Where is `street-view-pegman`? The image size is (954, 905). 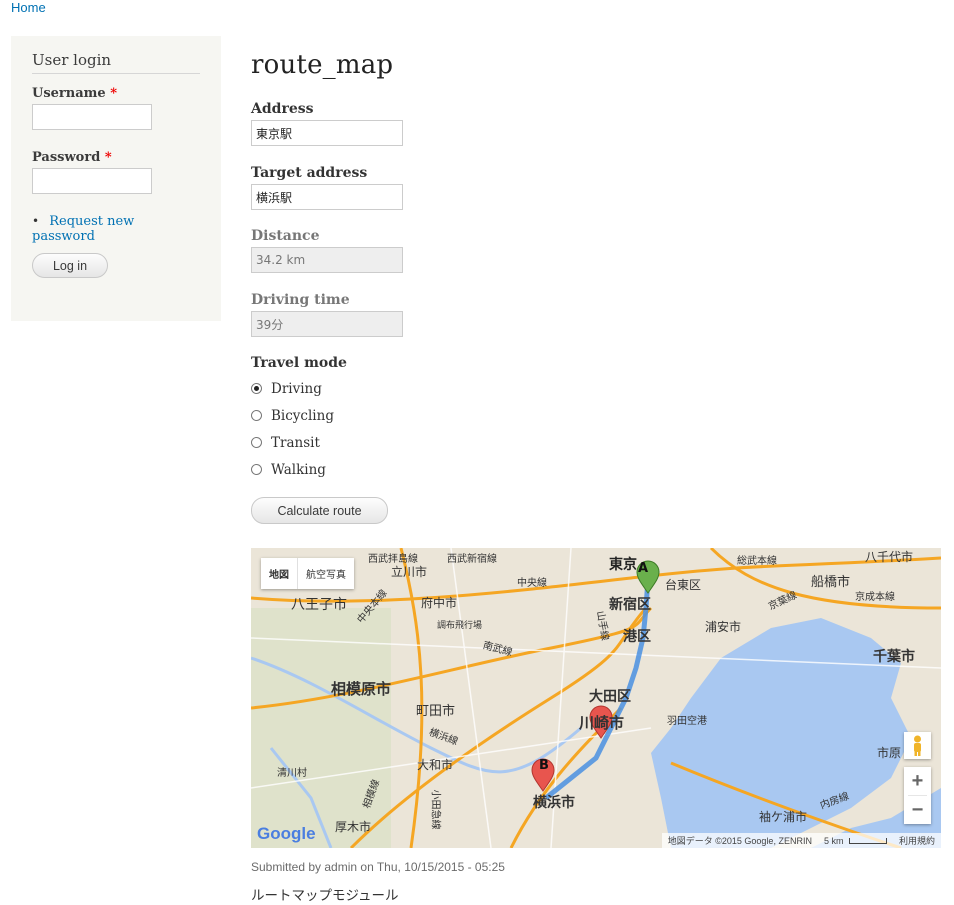 street-view-pegman is located at coordinates (917, 745).